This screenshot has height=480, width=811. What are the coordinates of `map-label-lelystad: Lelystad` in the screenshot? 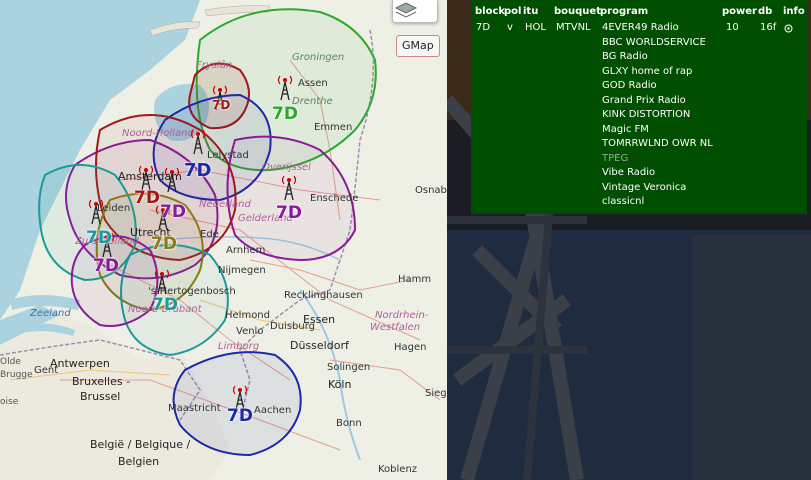 It's located at (228, 155).